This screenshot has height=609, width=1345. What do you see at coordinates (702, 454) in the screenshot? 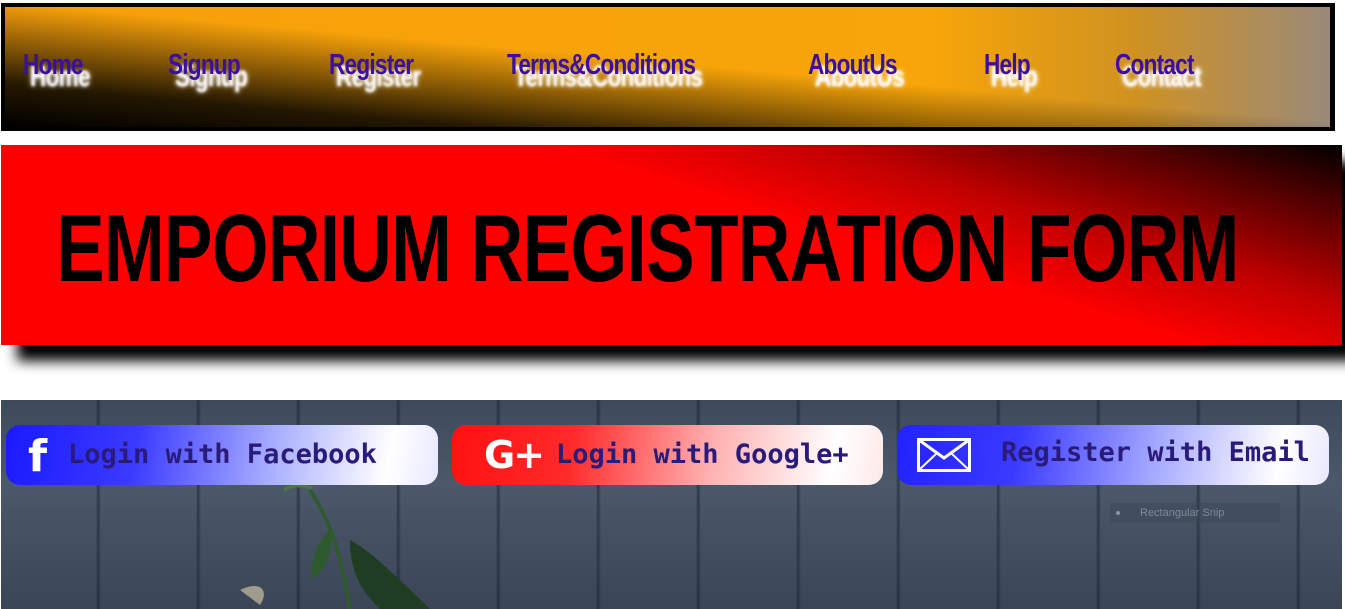
I see `google-button-label: Login with Google+` at bounding box center [702, 454].